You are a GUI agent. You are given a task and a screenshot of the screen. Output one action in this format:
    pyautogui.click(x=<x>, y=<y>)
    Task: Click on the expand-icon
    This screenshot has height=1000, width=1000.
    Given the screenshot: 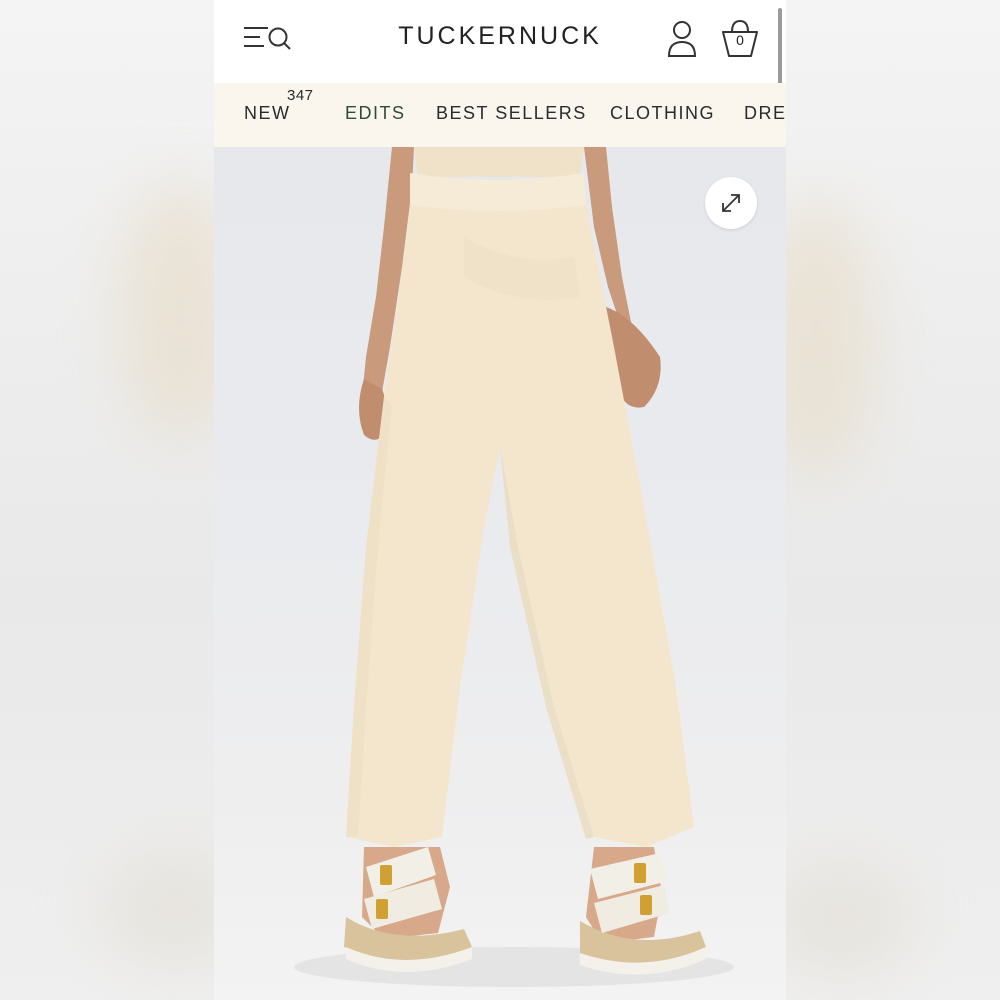 What is the action you would take?
    pyautogui.click(x=731, y=203)
    